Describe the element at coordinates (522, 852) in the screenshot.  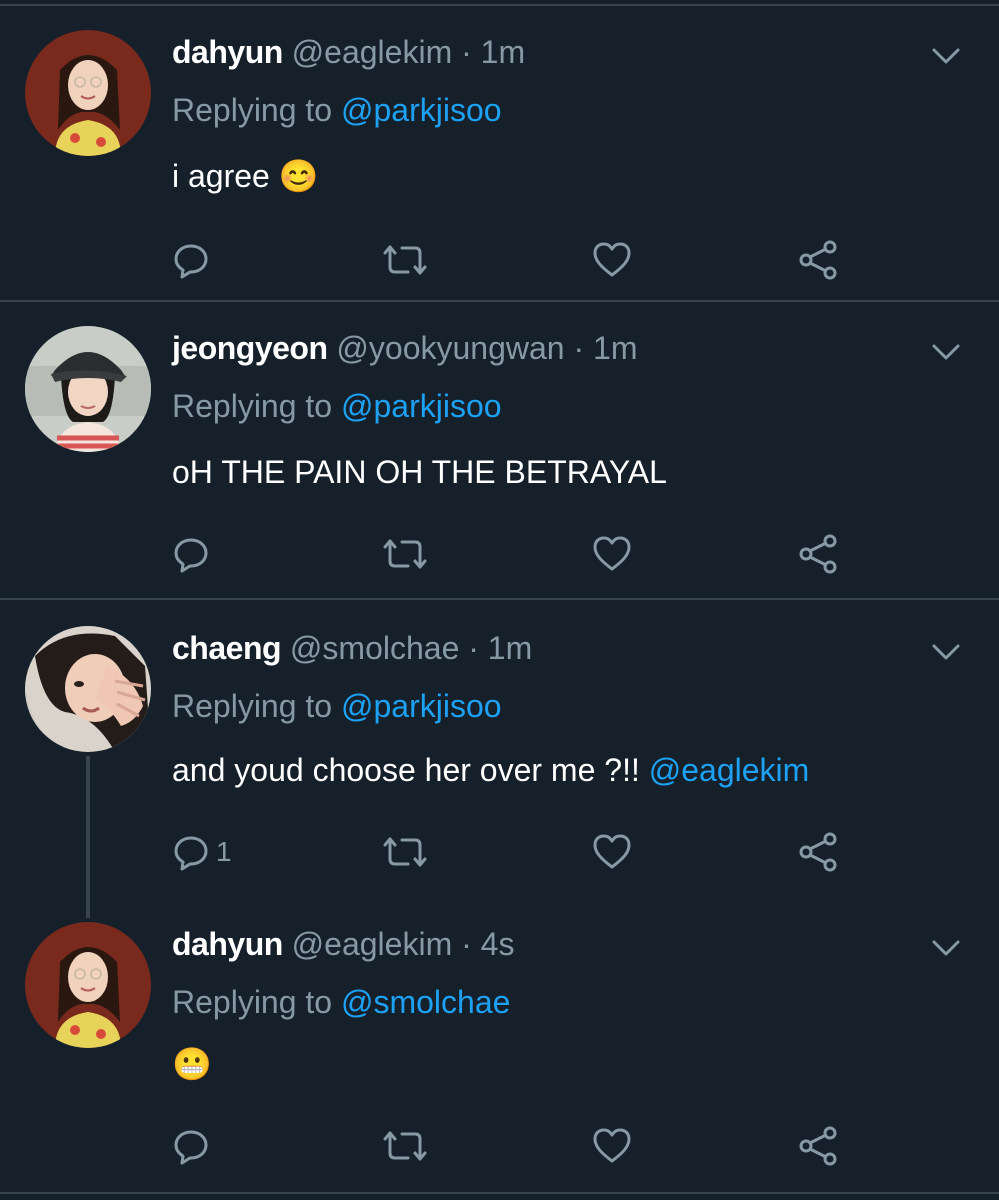
I see `tweet-actions: 1` at that location.